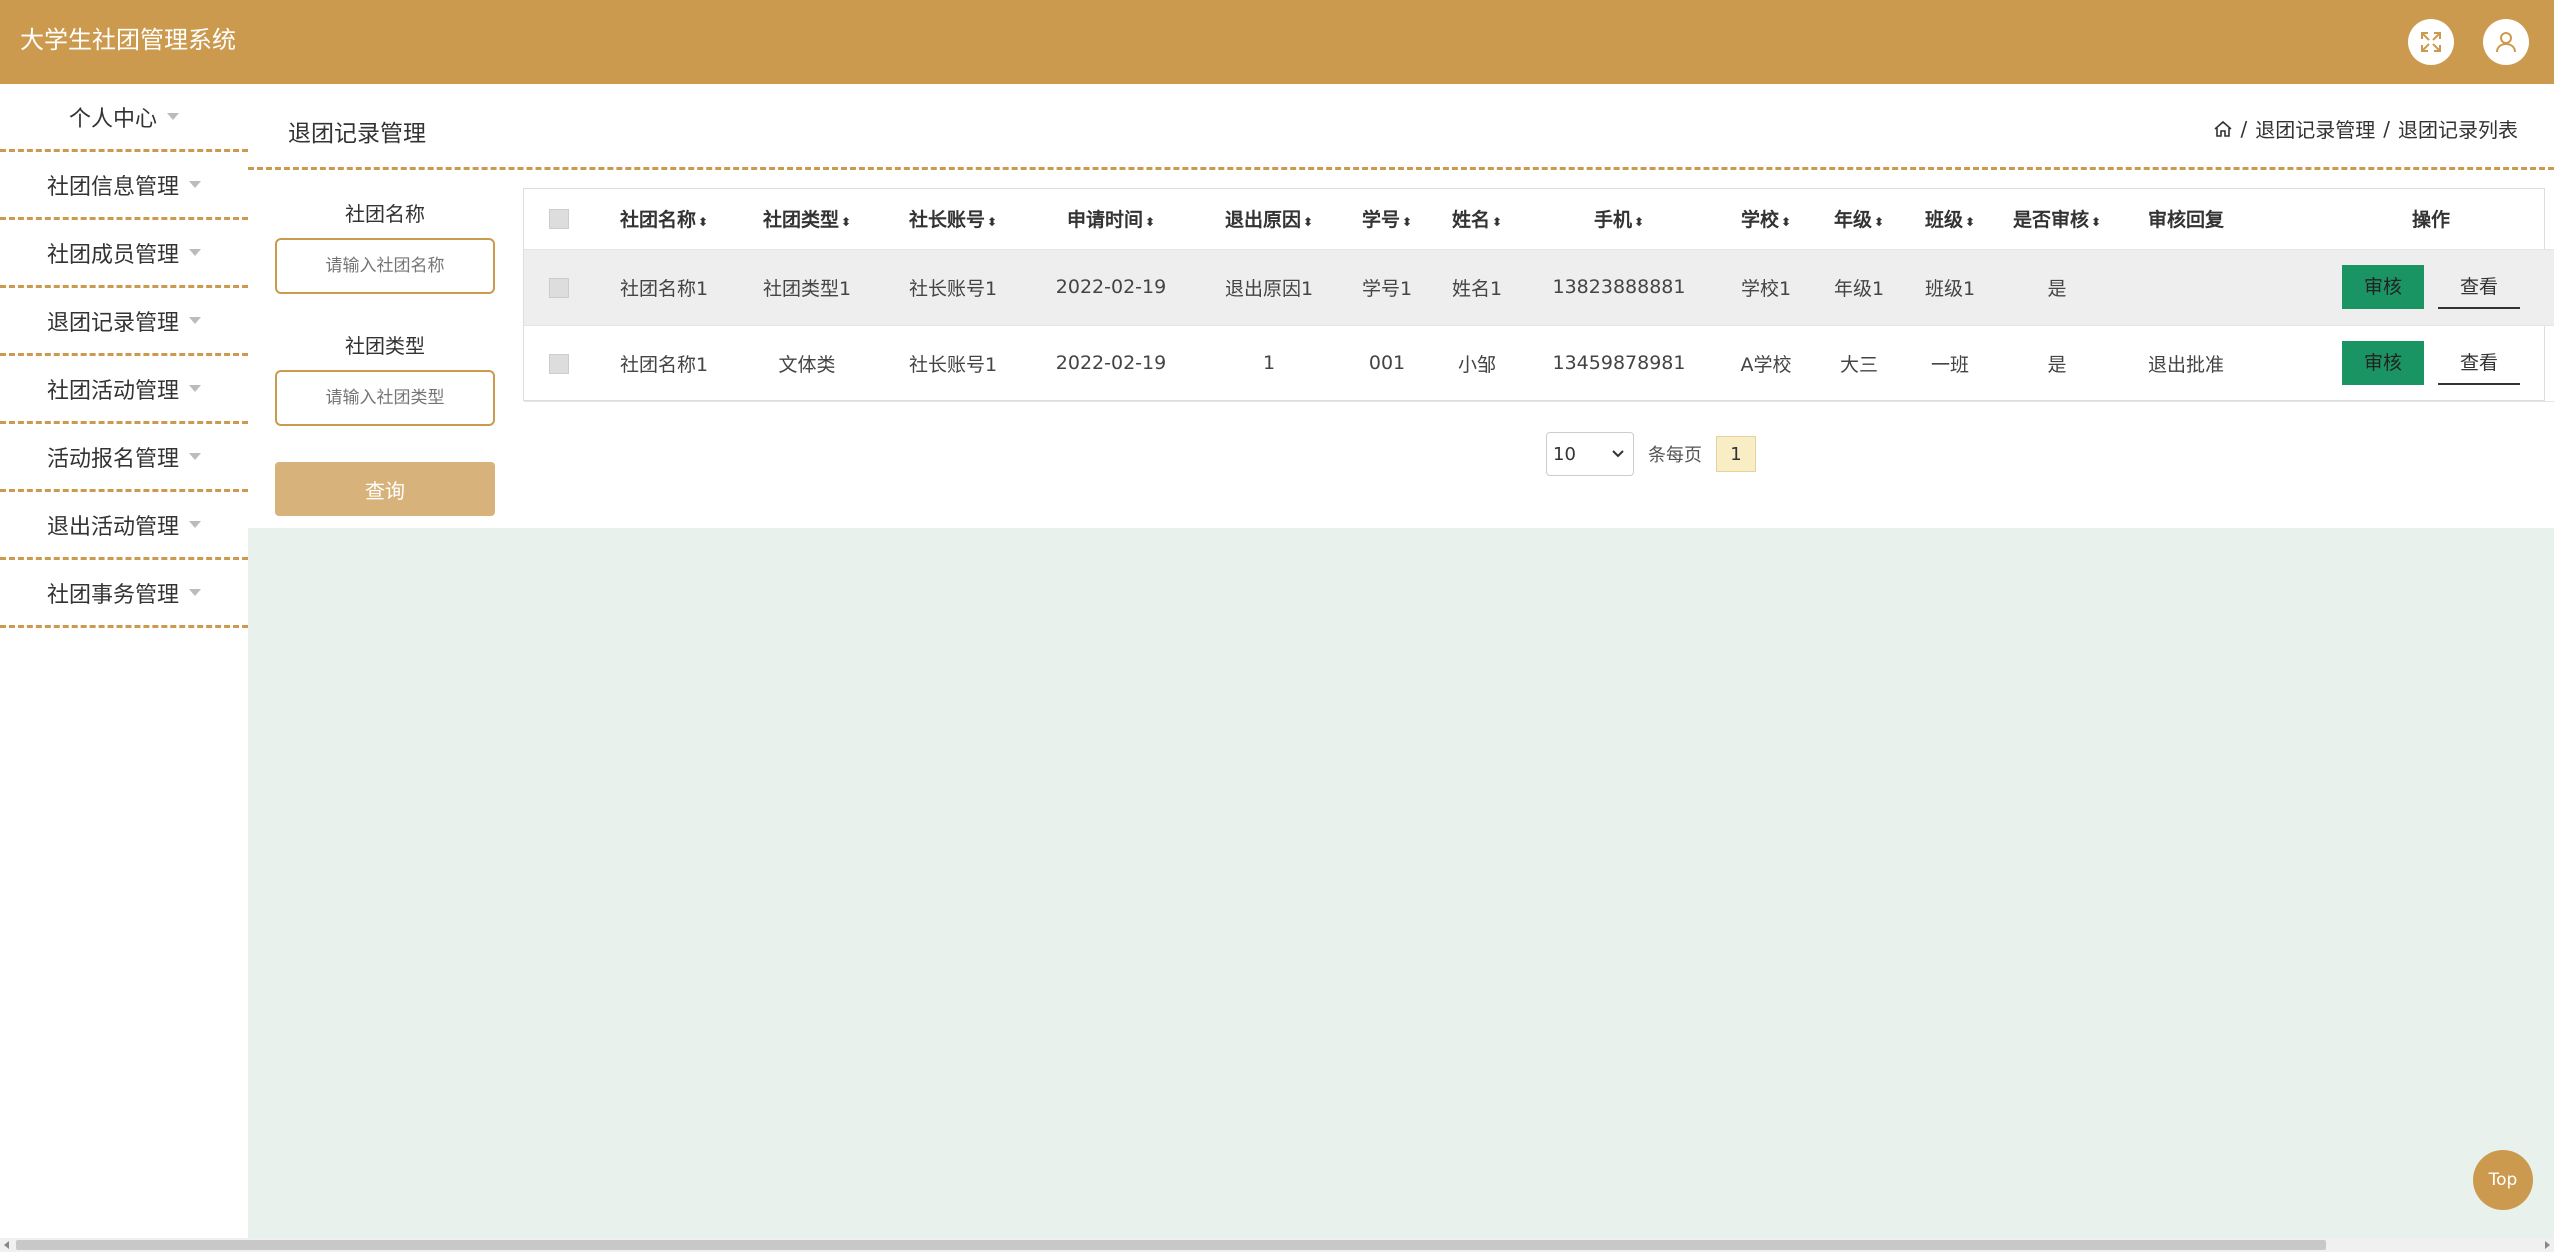 This screenshot has width=2554, height=1252. What do you see at coordinates (1590, 454) in the screenshot?
I see `page-size-select: 10` at bounding box center [1590, 454].